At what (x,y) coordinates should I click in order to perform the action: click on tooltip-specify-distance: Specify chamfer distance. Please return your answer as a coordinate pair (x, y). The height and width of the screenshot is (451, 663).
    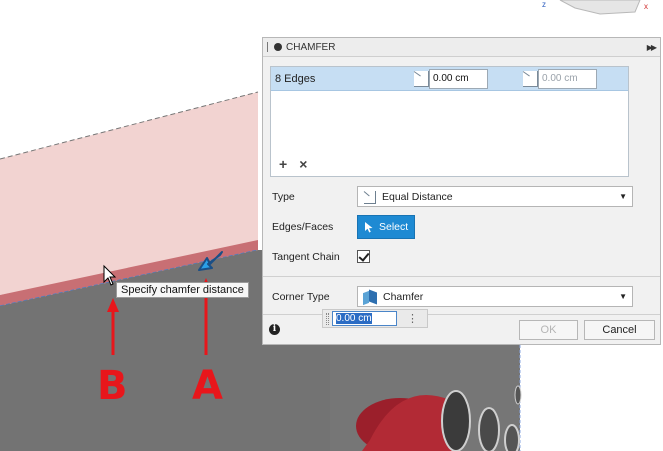
    Looking at the image, I should click on (182, 290).